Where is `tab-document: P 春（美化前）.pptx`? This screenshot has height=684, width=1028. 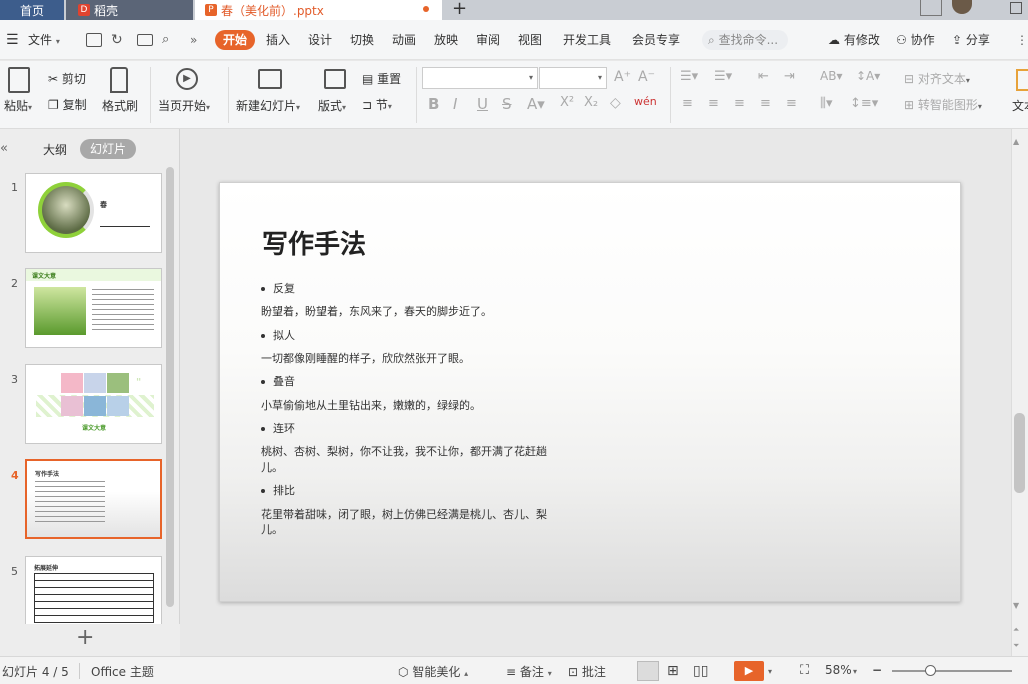
tab-document: P 春（美化前）.pptx is located at coordinates (318, 10).